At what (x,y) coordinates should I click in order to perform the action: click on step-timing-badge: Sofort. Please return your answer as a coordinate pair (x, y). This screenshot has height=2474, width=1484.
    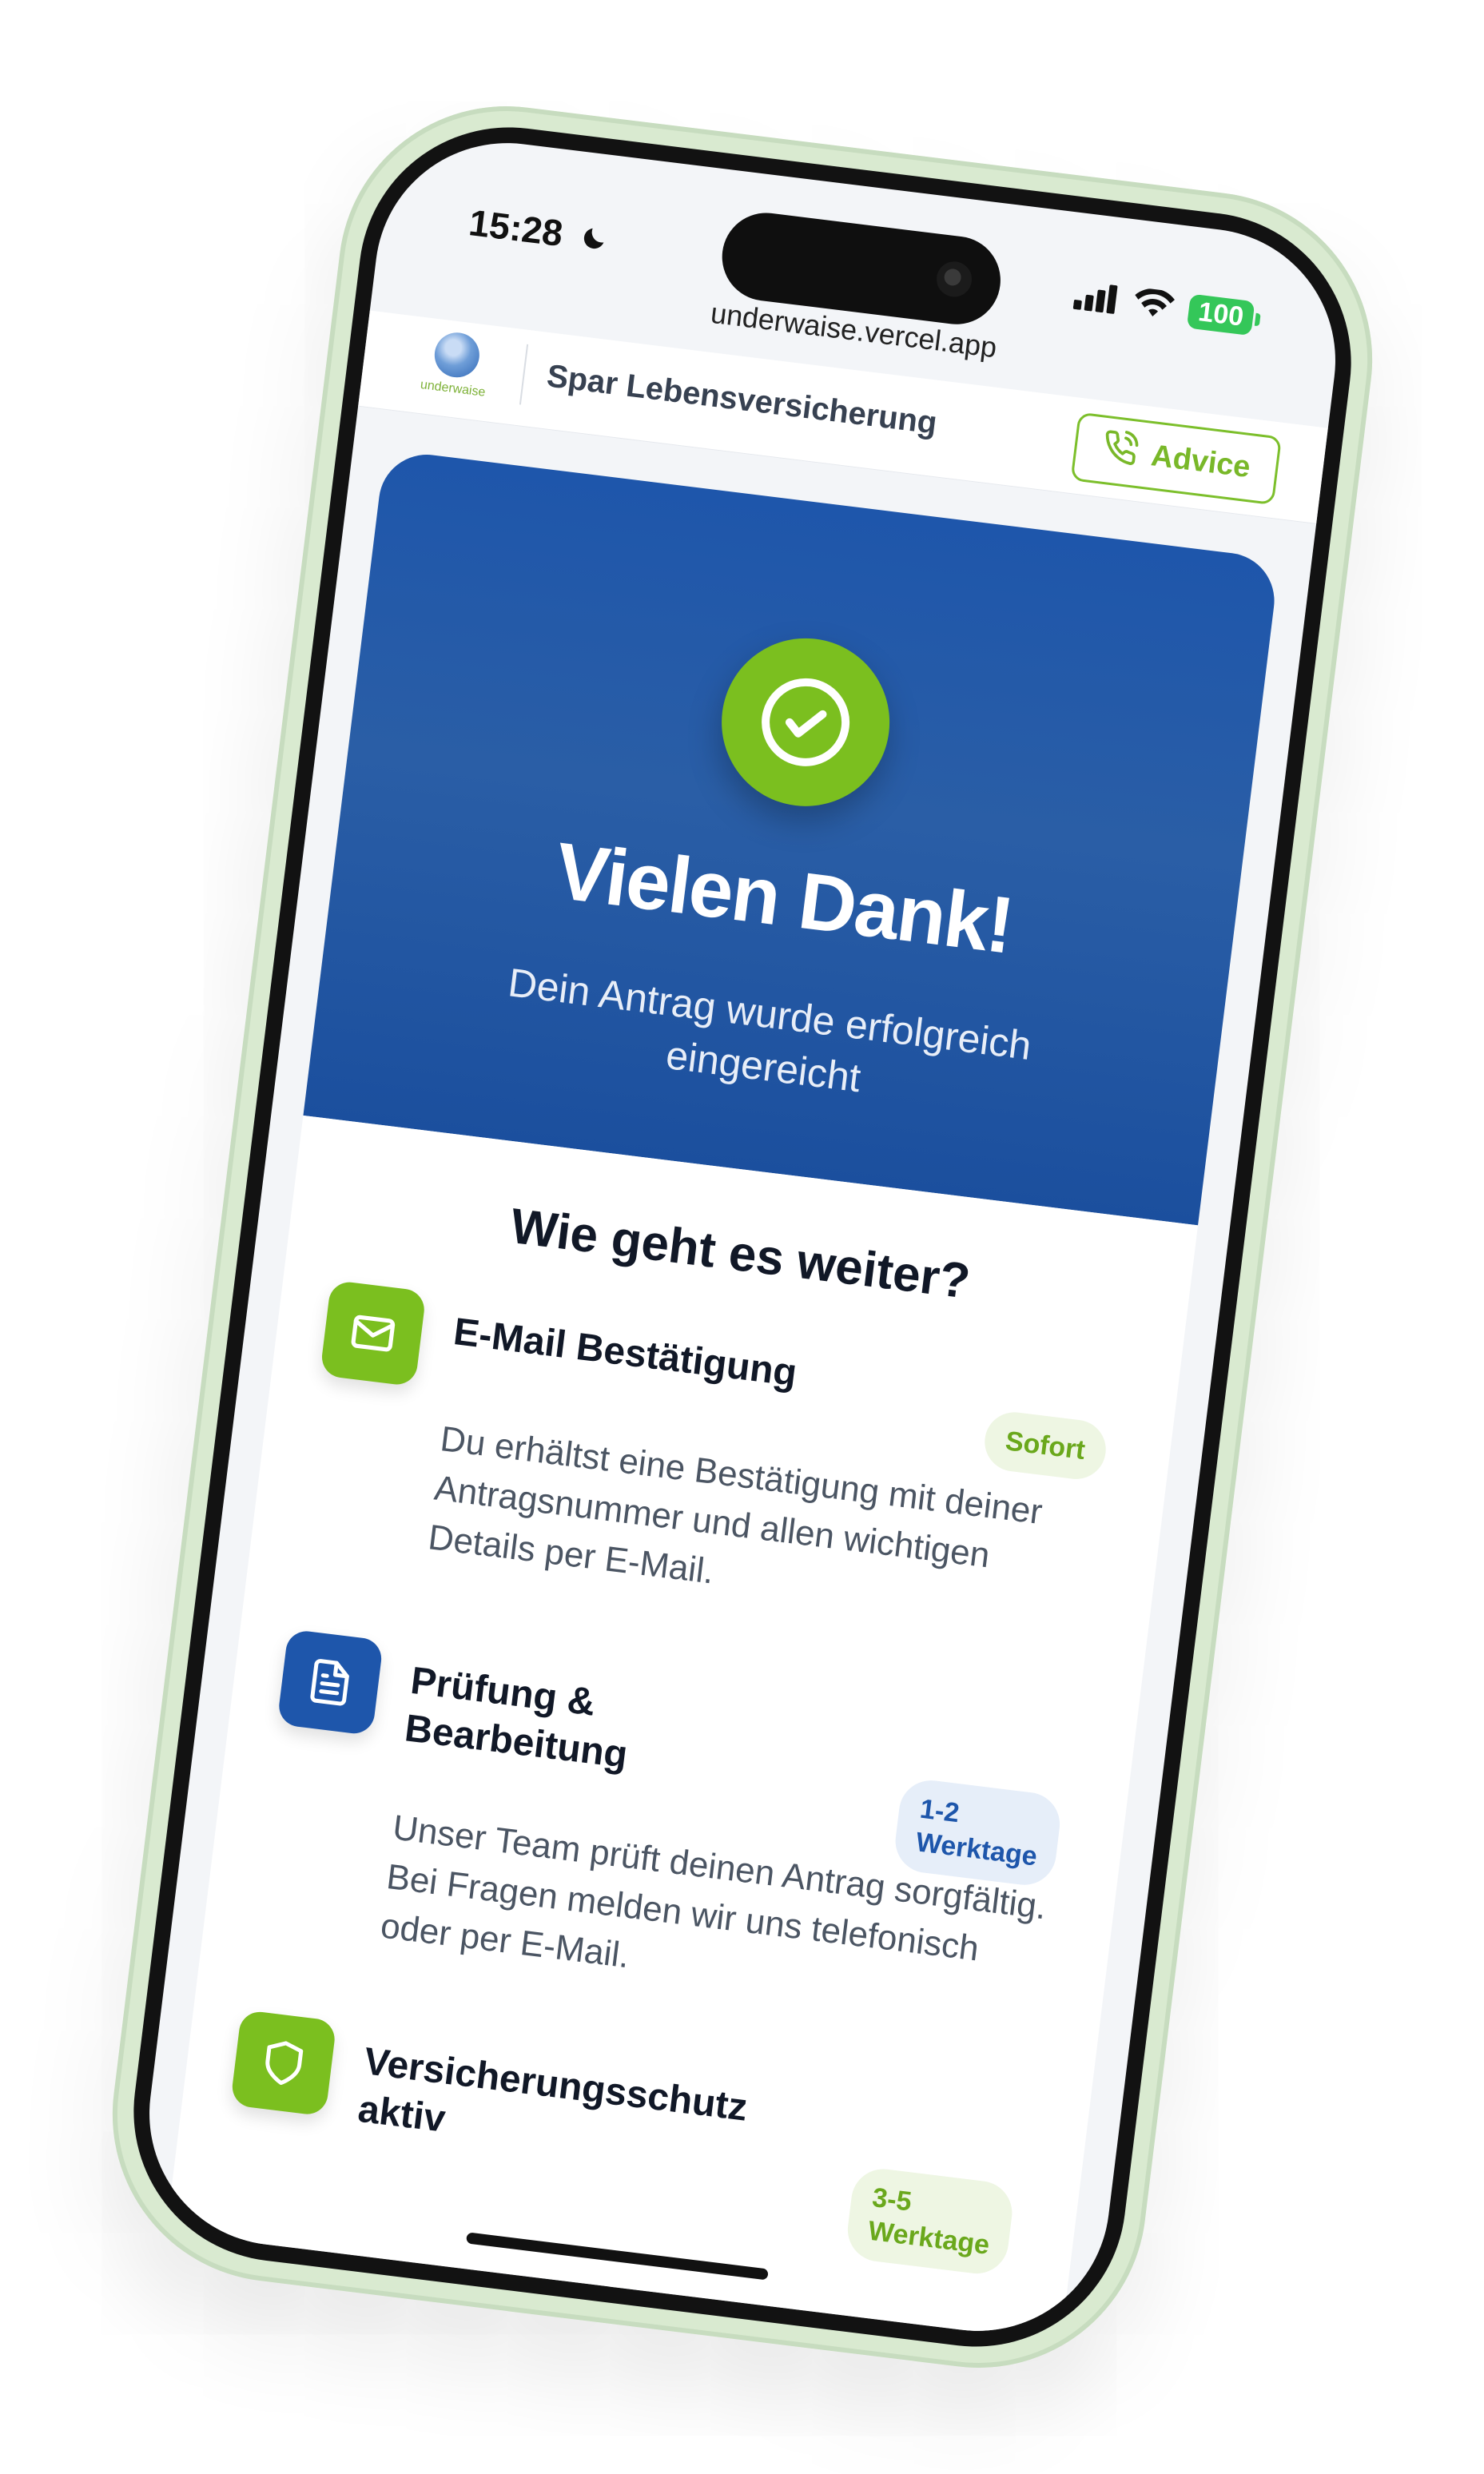
    Looking at the image, I should click on (1045, 1446).